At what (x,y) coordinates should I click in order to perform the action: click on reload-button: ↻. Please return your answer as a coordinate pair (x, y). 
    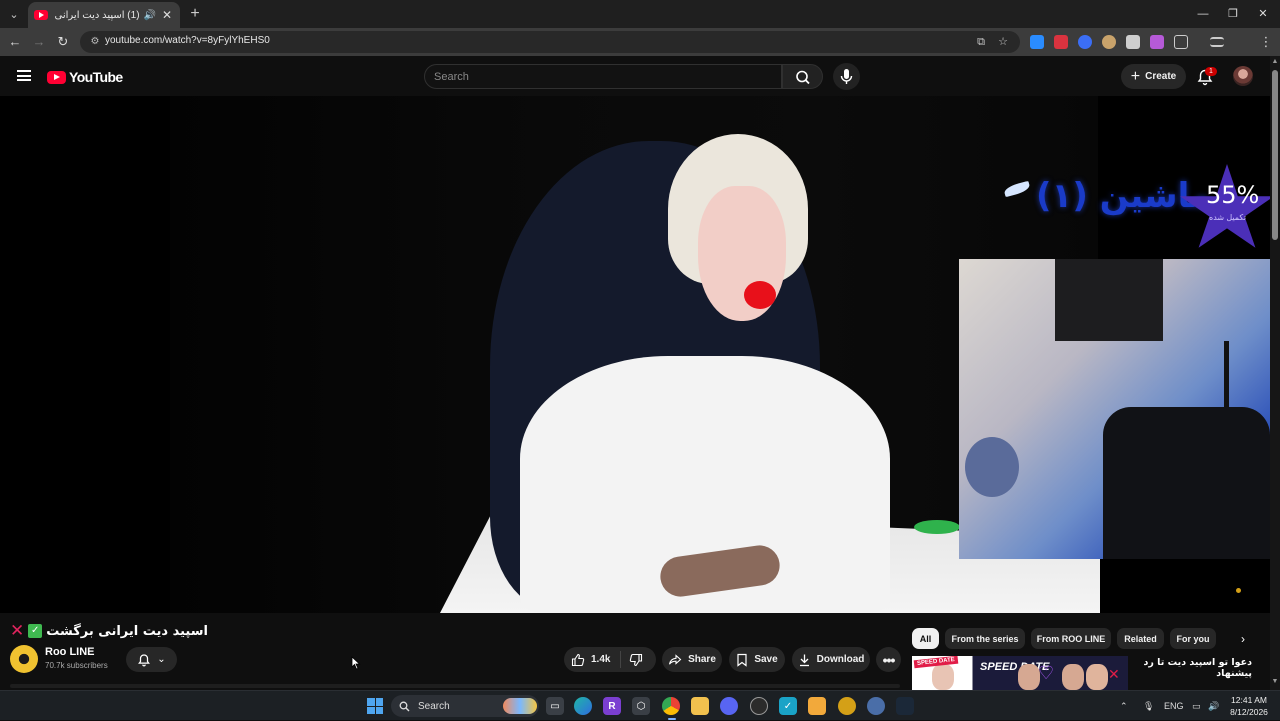
    Looking at the image, I should click on (63, 42).